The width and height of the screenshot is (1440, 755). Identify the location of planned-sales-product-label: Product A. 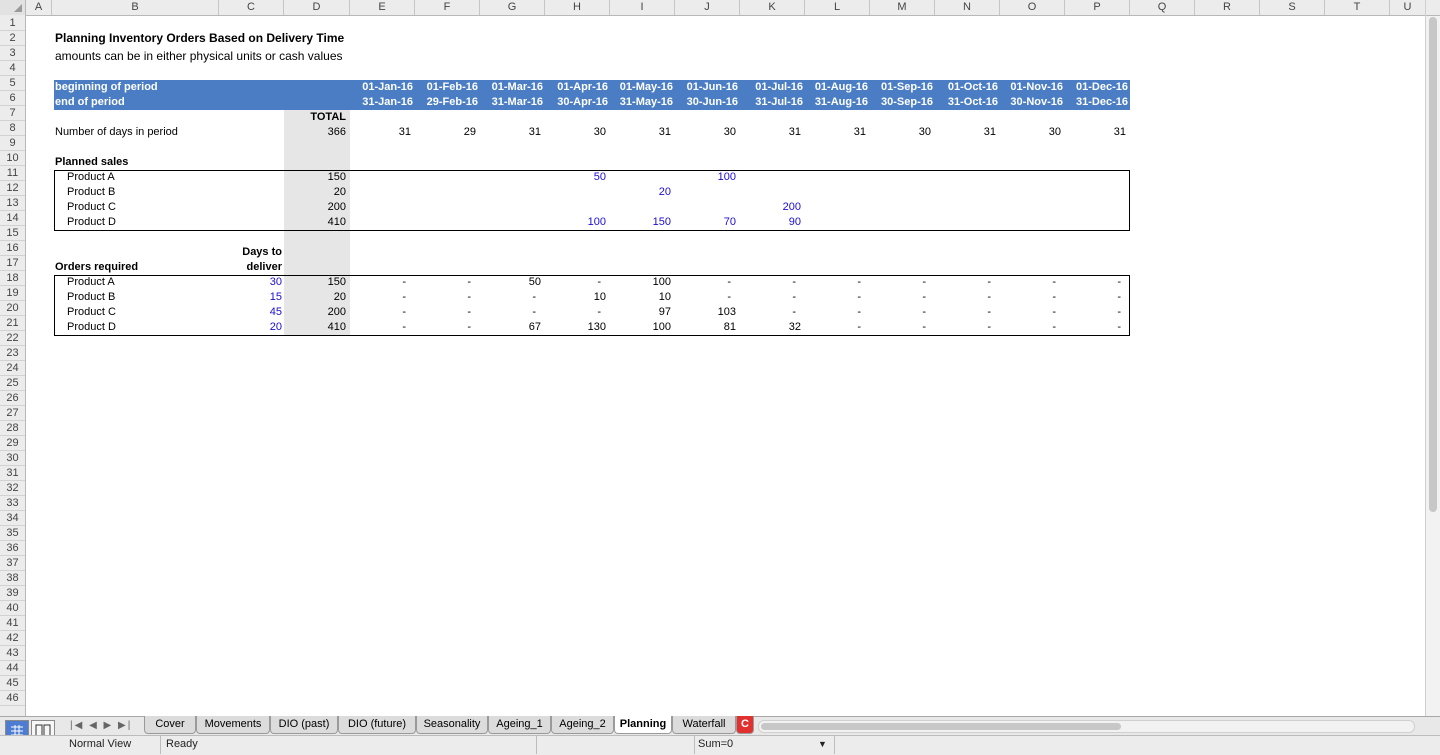
(142, 177).